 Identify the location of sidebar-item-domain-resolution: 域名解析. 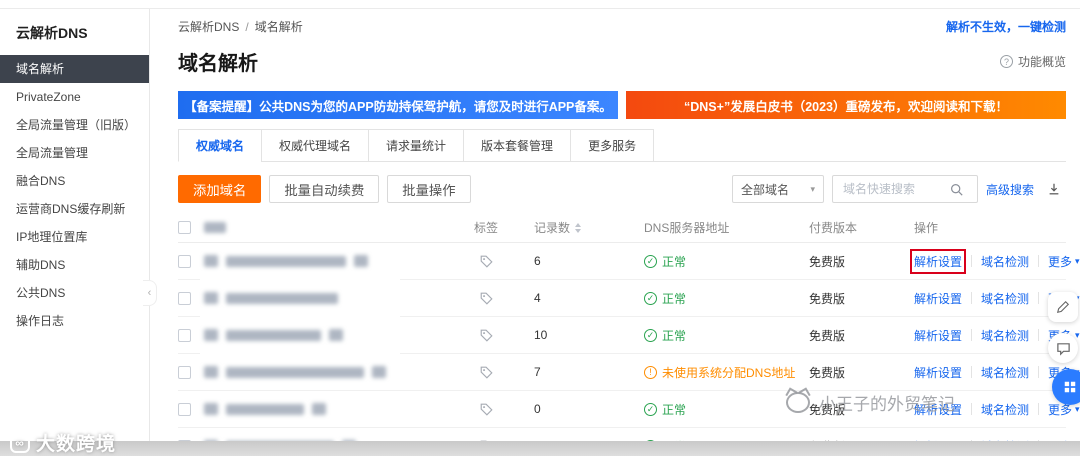
(74, 69).